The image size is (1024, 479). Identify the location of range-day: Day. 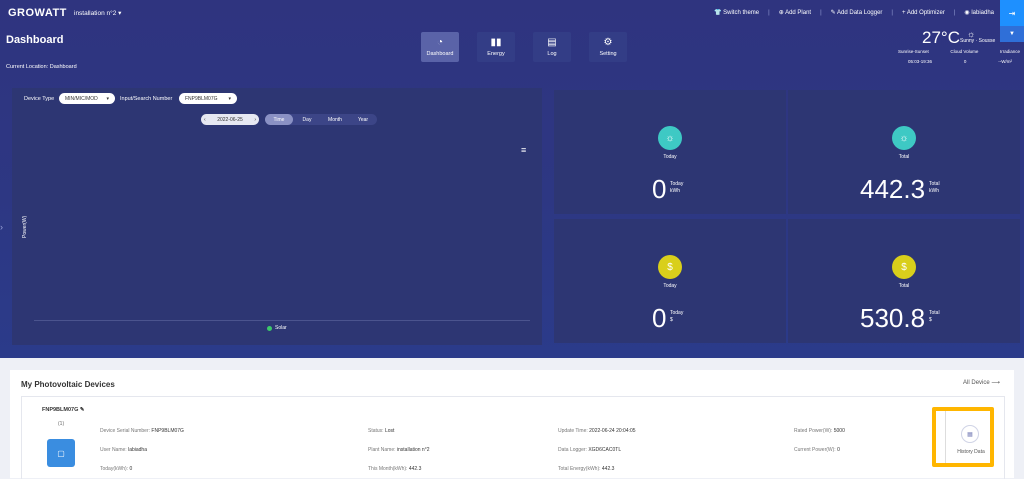
(307, 119).